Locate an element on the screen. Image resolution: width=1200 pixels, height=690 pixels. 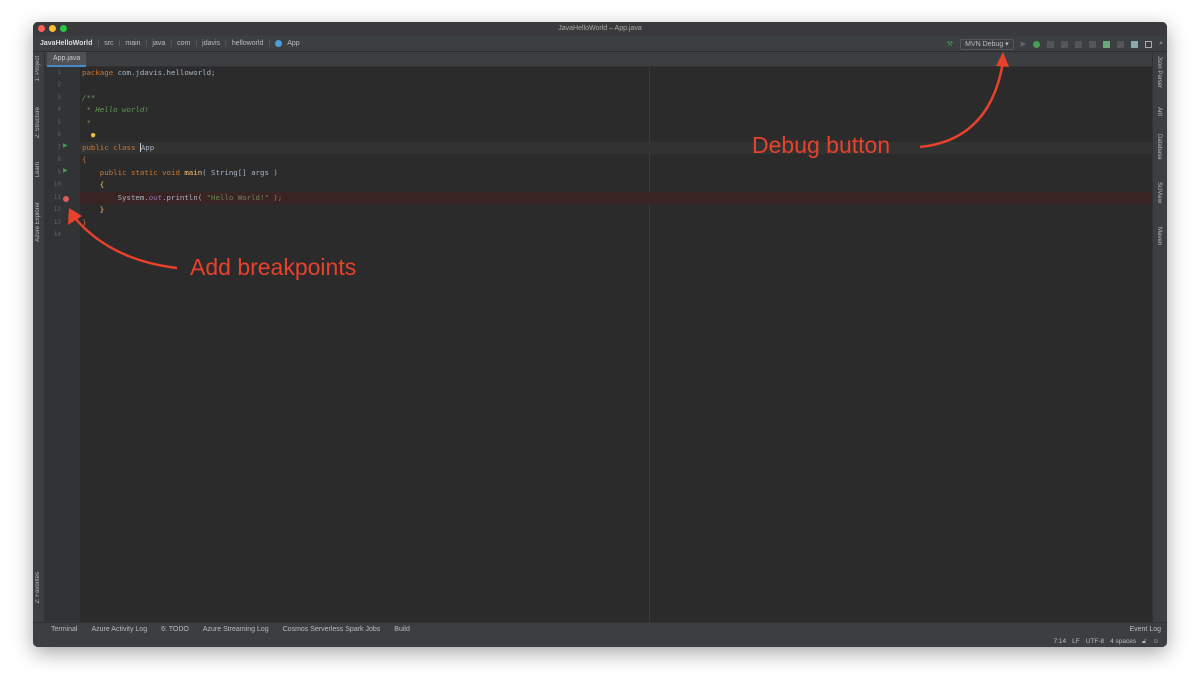
breakpoint-arrow is located at coordinates (125, 243).